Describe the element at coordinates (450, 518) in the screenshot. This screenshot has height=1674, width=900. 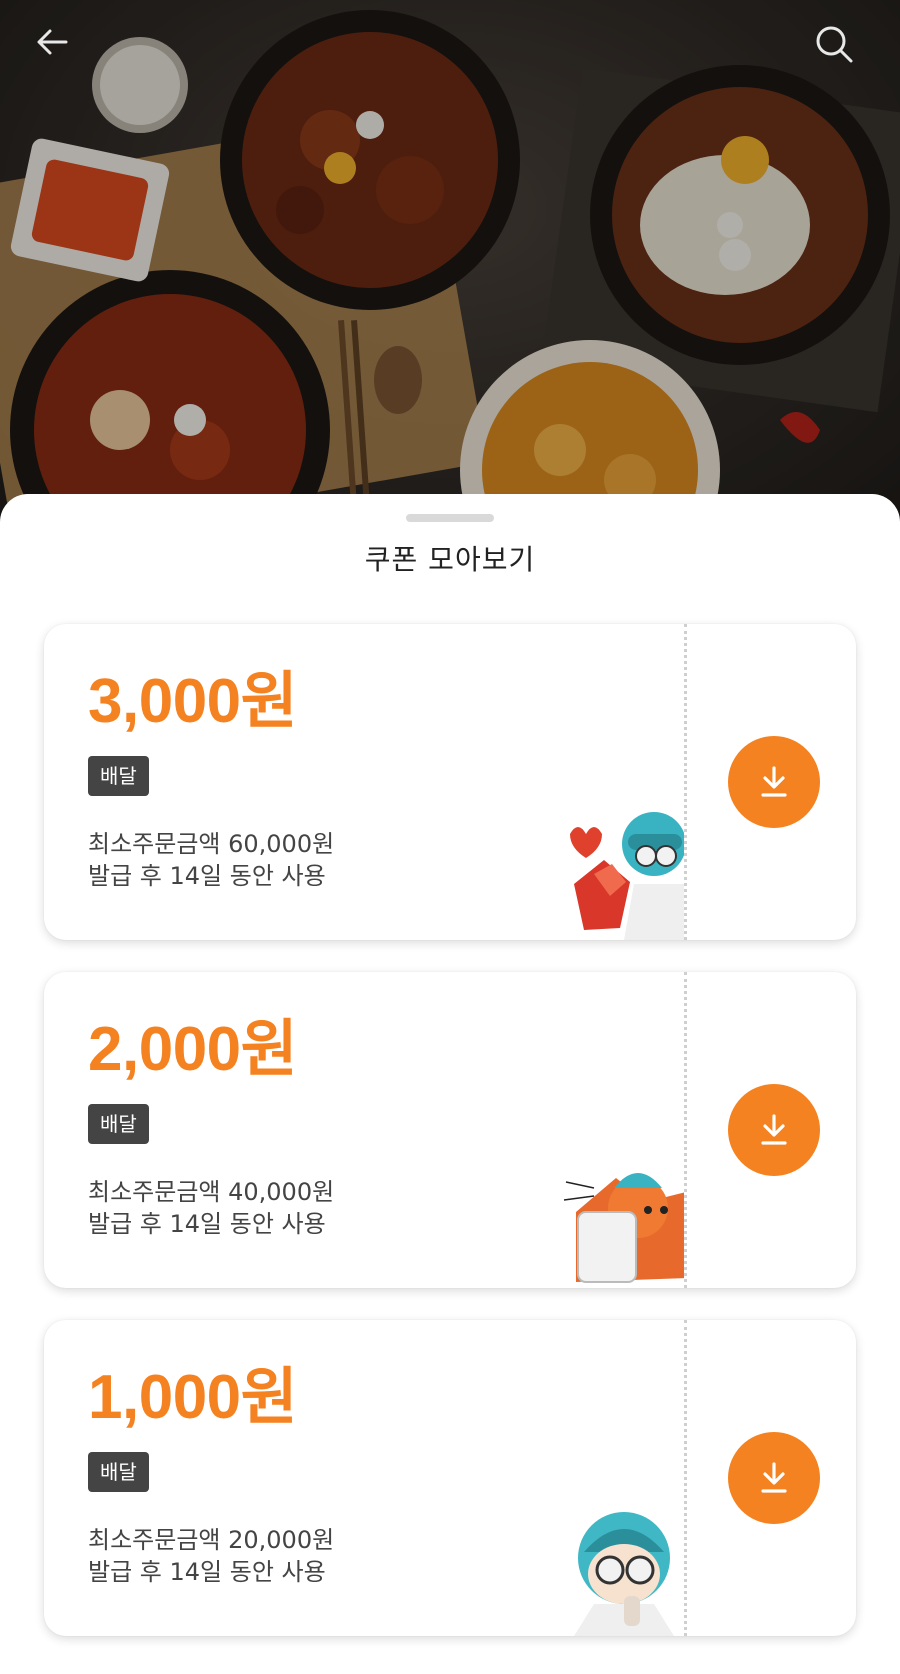
I see `sheet-drag-handle` at that location.